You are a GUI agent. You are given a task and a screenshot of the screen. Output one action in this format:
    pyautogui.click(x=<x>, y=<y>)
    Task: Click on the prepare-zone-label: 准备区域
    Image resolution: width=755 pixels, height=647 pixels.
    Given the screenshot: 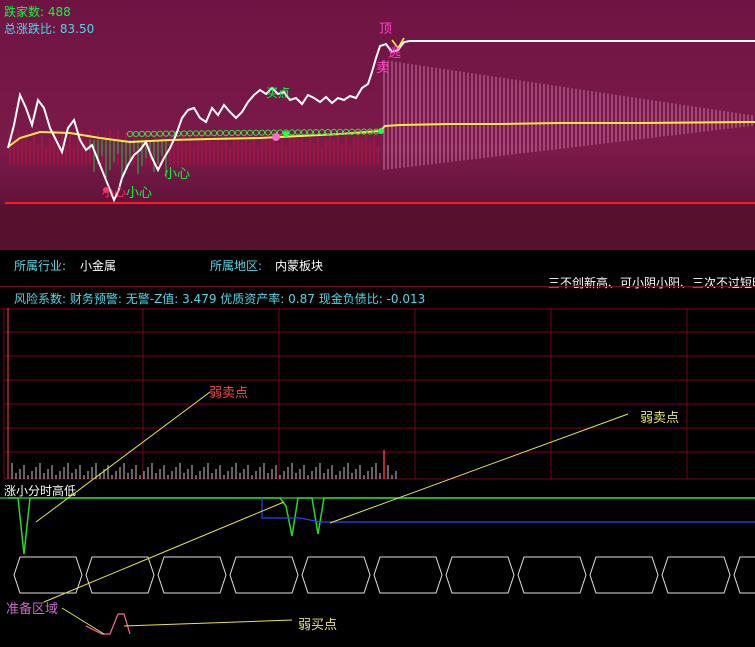 What is the action you would take?
    pyautogui.click(x=32, y=609)
    